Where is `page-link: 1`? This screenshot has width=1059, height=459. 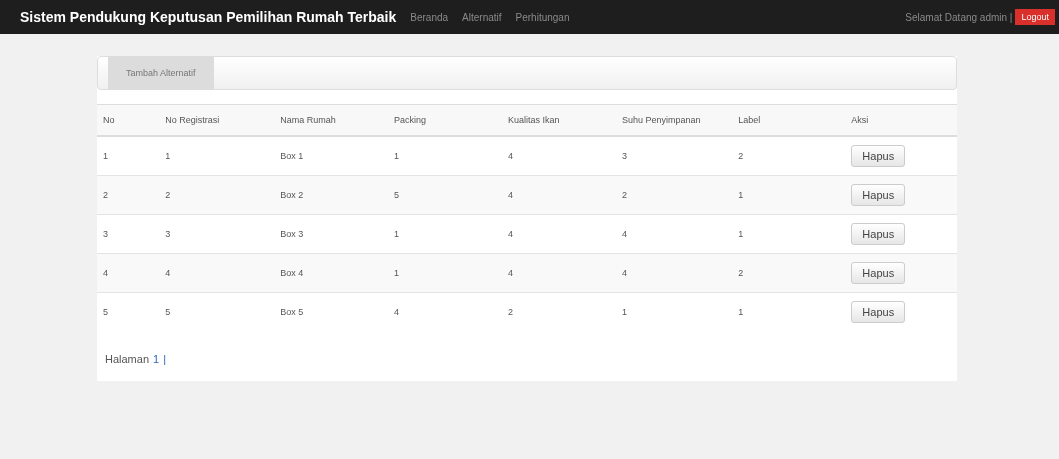
page-link: 1 is located at coordinates (156, 359).